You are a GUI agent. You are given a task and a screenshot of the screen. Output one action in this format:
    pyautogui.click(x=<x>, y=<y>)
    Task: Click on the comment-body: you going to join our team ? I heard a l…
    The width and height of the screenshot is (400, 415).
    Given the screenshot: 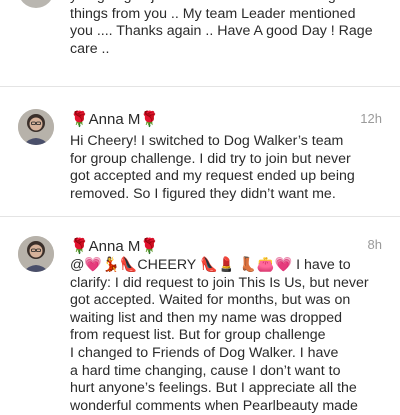 What is the action you would take?
    pyautogui.click(x=221, y=28)
    